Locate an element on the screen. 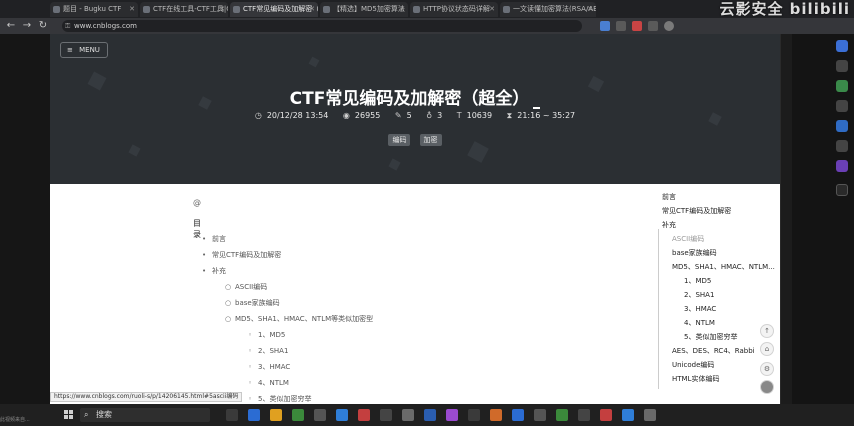 This screenshot has width=854, height=426. side-toc-link: AES、DES、RC4、Rabbi is located at coordinates (713, 351).